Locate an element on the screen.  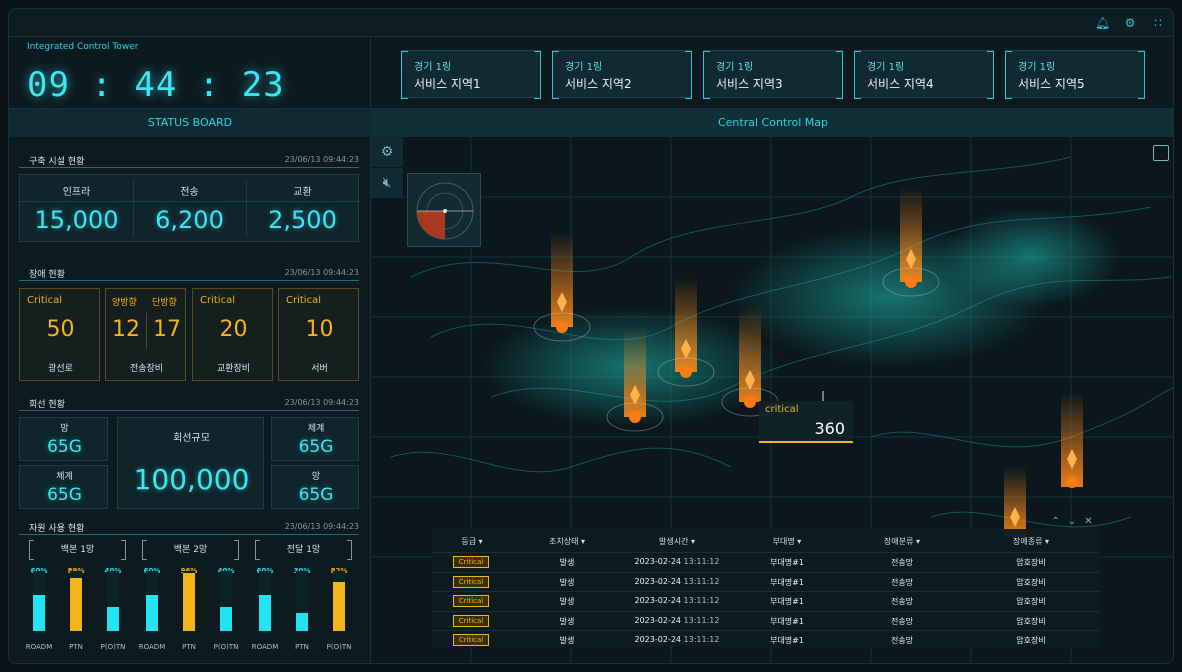
gear-icon: ⚙ is located at coordinates (1130, 23).